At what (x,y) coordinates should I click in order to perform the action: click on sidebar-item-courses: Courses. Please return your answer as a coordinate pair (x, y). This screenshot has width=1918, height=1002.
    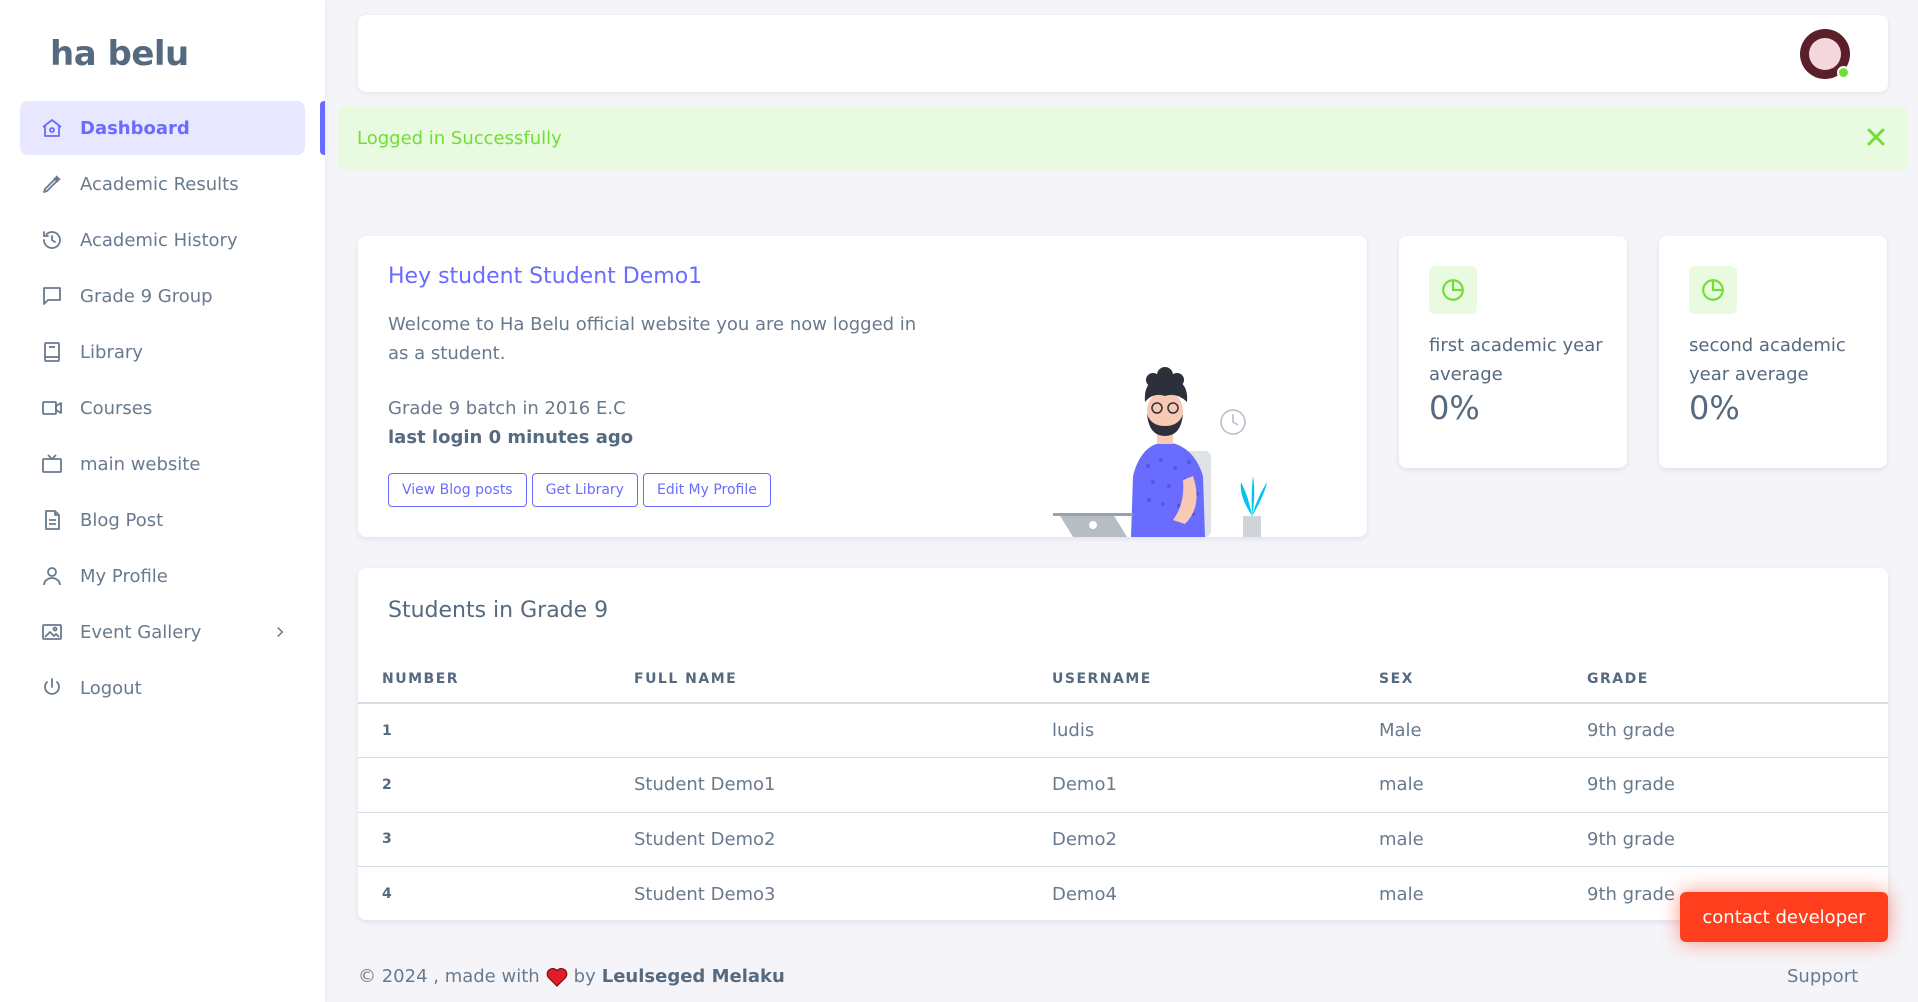
    Looking at the image, I should click on (162, 408).